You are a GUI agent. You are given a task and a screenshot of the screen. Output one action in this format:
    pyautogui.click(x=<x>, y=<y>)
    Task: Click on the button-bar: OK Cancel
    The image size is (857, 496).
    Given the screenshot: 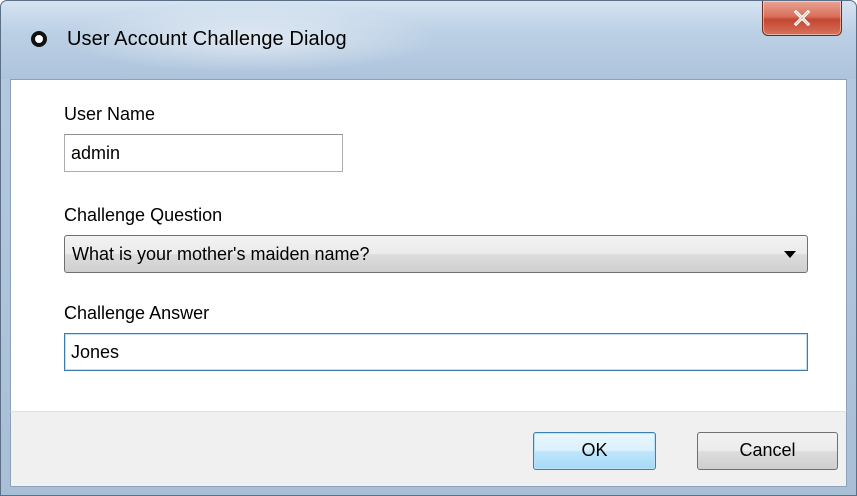 What is the action you would take?
    pyautogui.click(x=428, y=449)
    